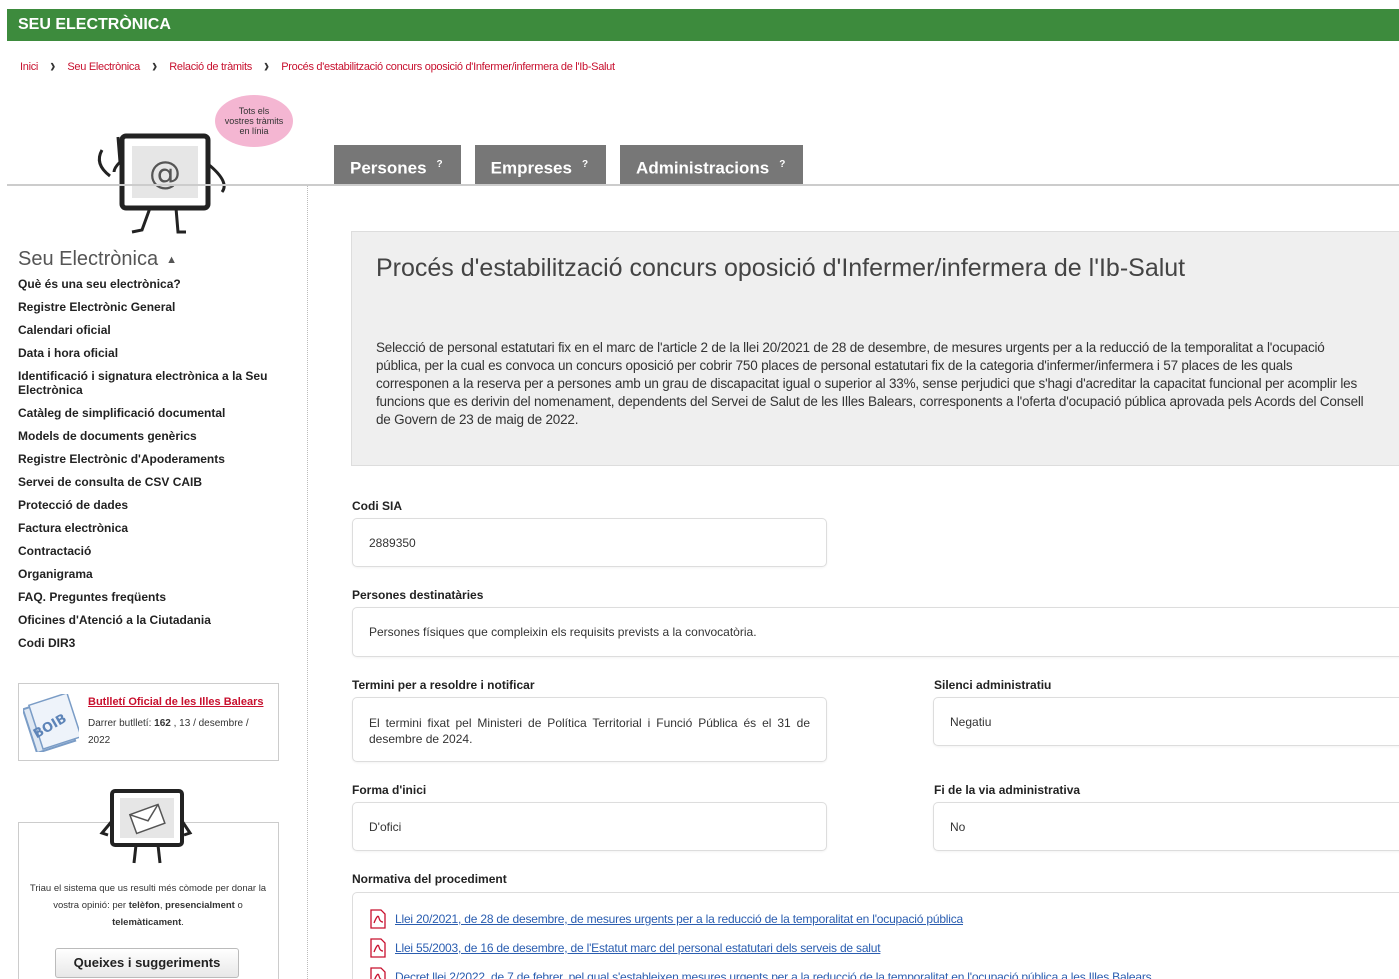 The image size is (1399, 979). What do you see at coordinates (120, 723) in the screenshot?
I see `boib-prefix: Darrer butlletí:` at bounding box center [120, 723].